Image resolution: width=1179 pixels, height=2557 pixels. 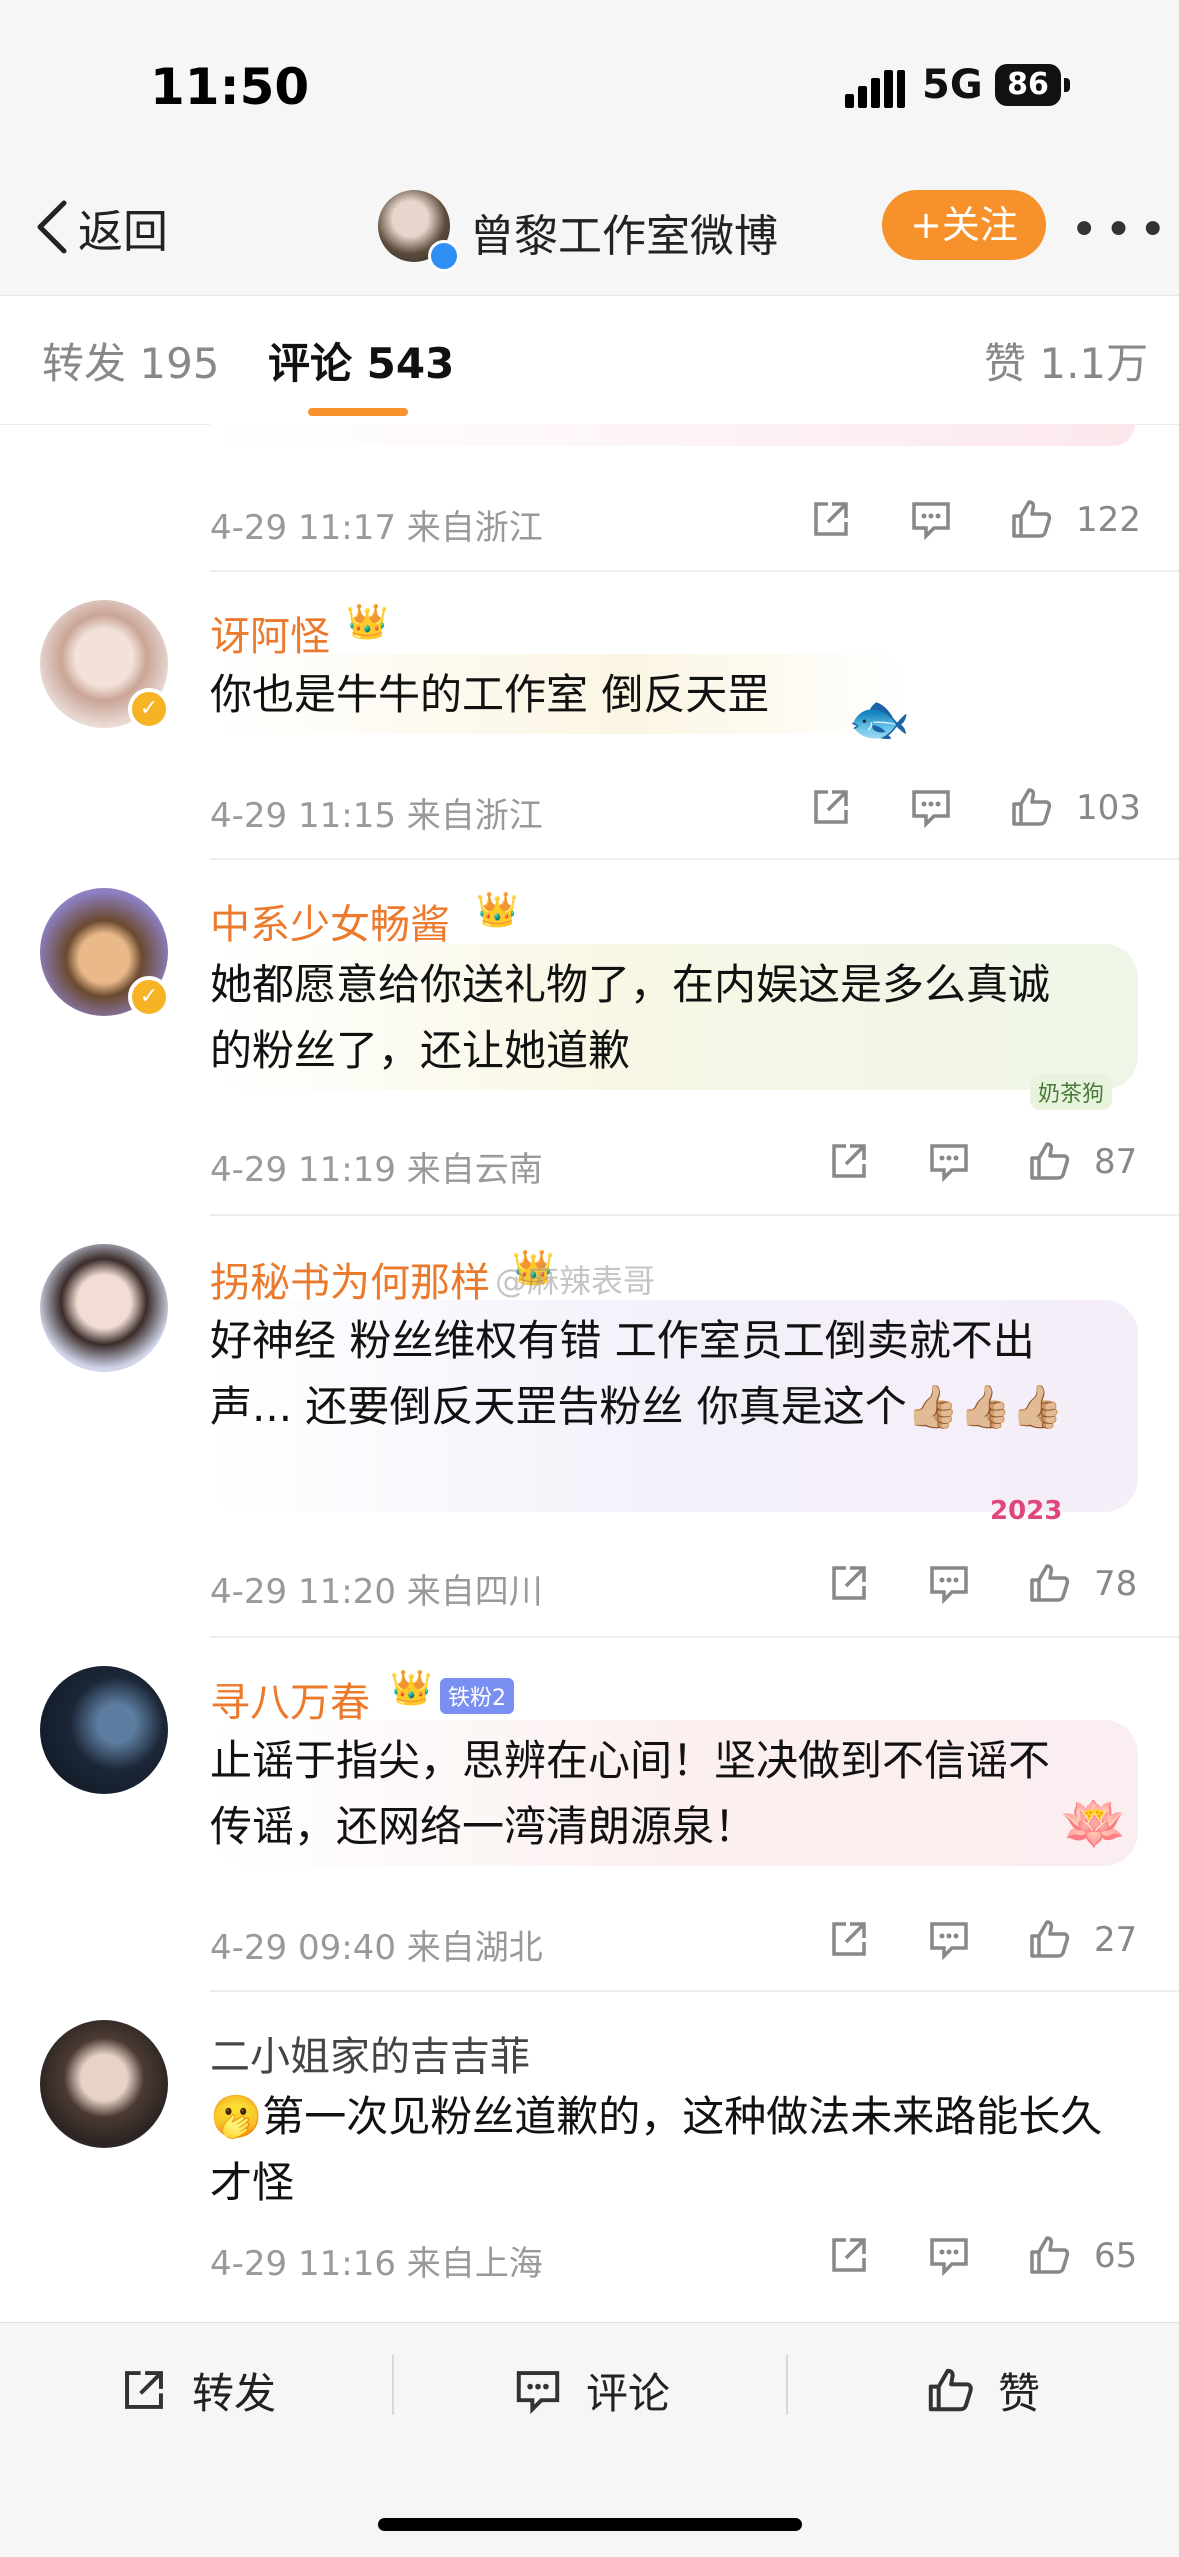 What do you see at coordinates (1116, 1940) in the screenshot?
I see `like-count: 27` at bounding box center [1116, 1940].